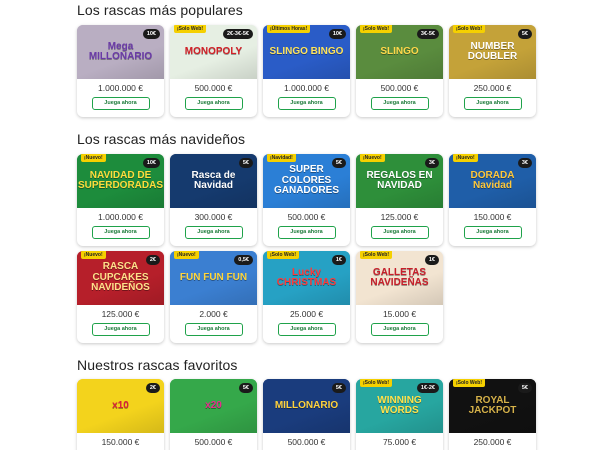 This screenshot has height=450, width=611. I want to click on card-prize: 25.000 €, so click(306, 314).